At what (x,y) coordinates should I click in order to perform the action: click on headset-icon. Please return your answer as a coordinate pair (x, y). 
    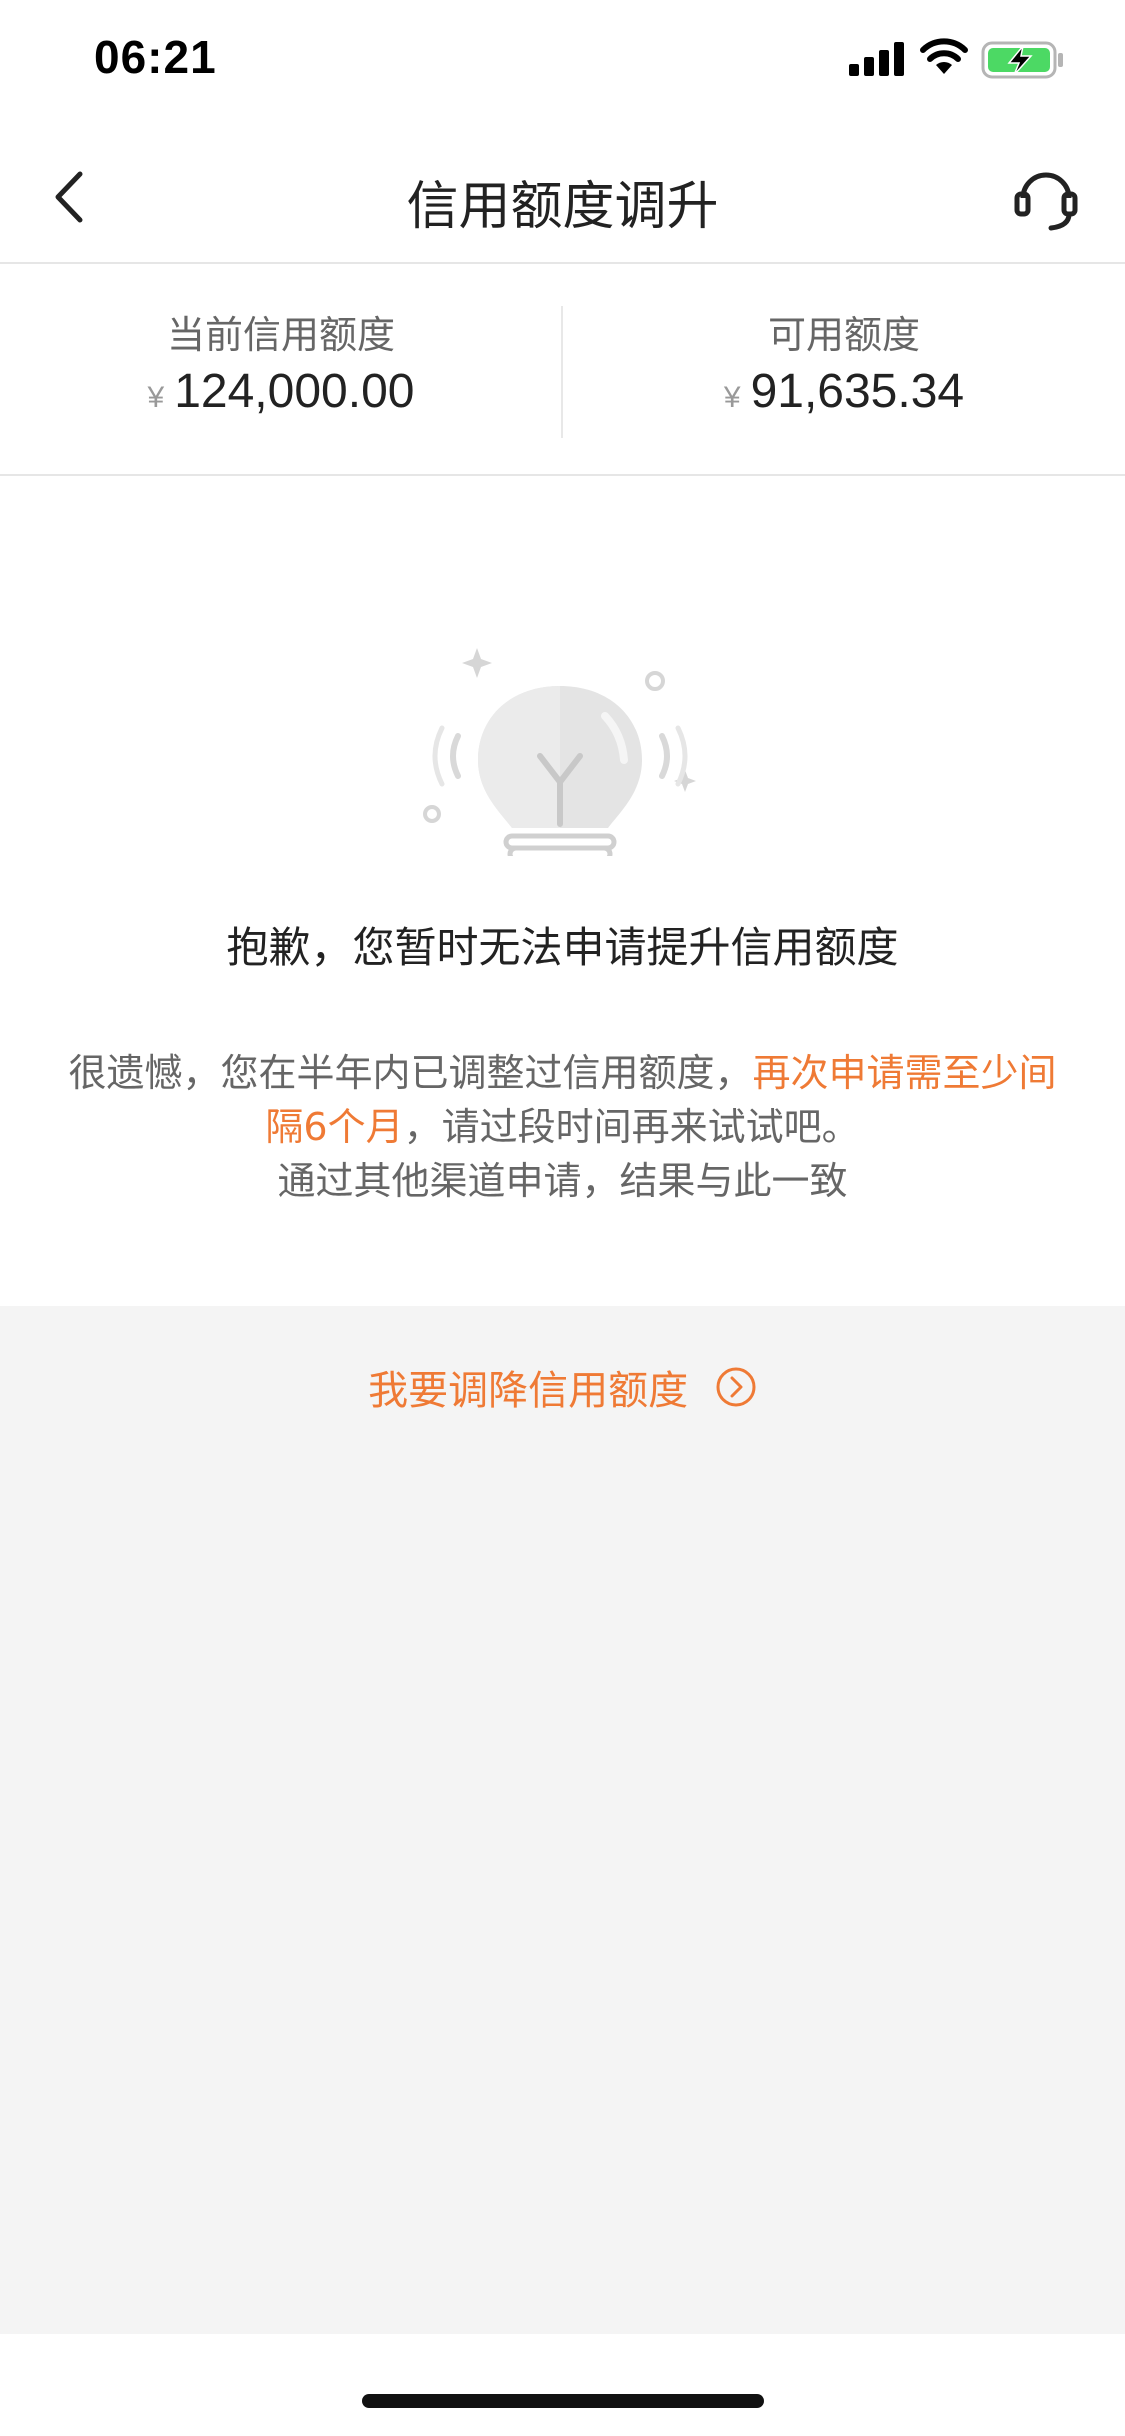
    Looking at the image, I should click on (1046, 201).